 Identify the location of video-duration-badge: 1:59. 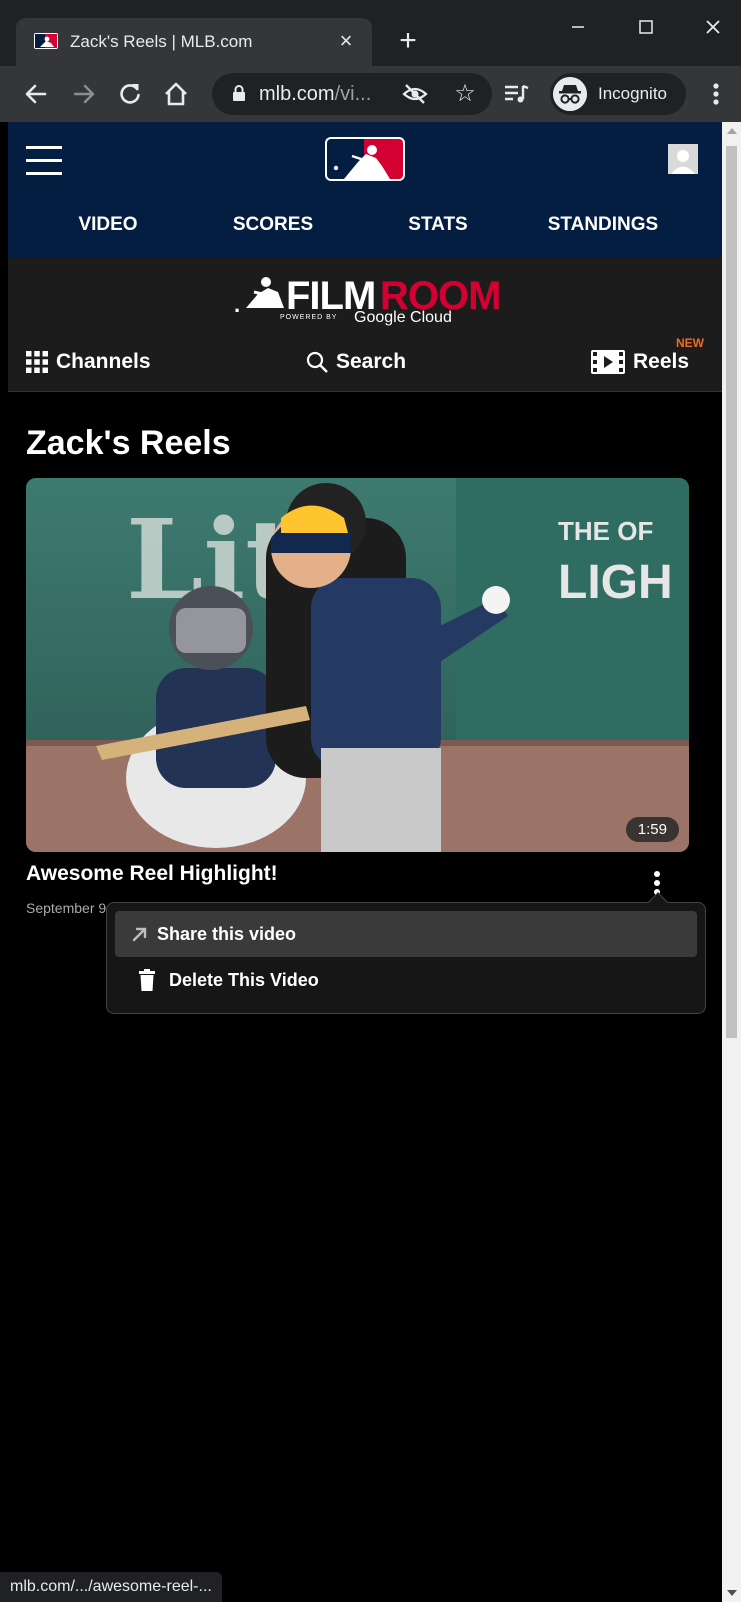
(652, 829).